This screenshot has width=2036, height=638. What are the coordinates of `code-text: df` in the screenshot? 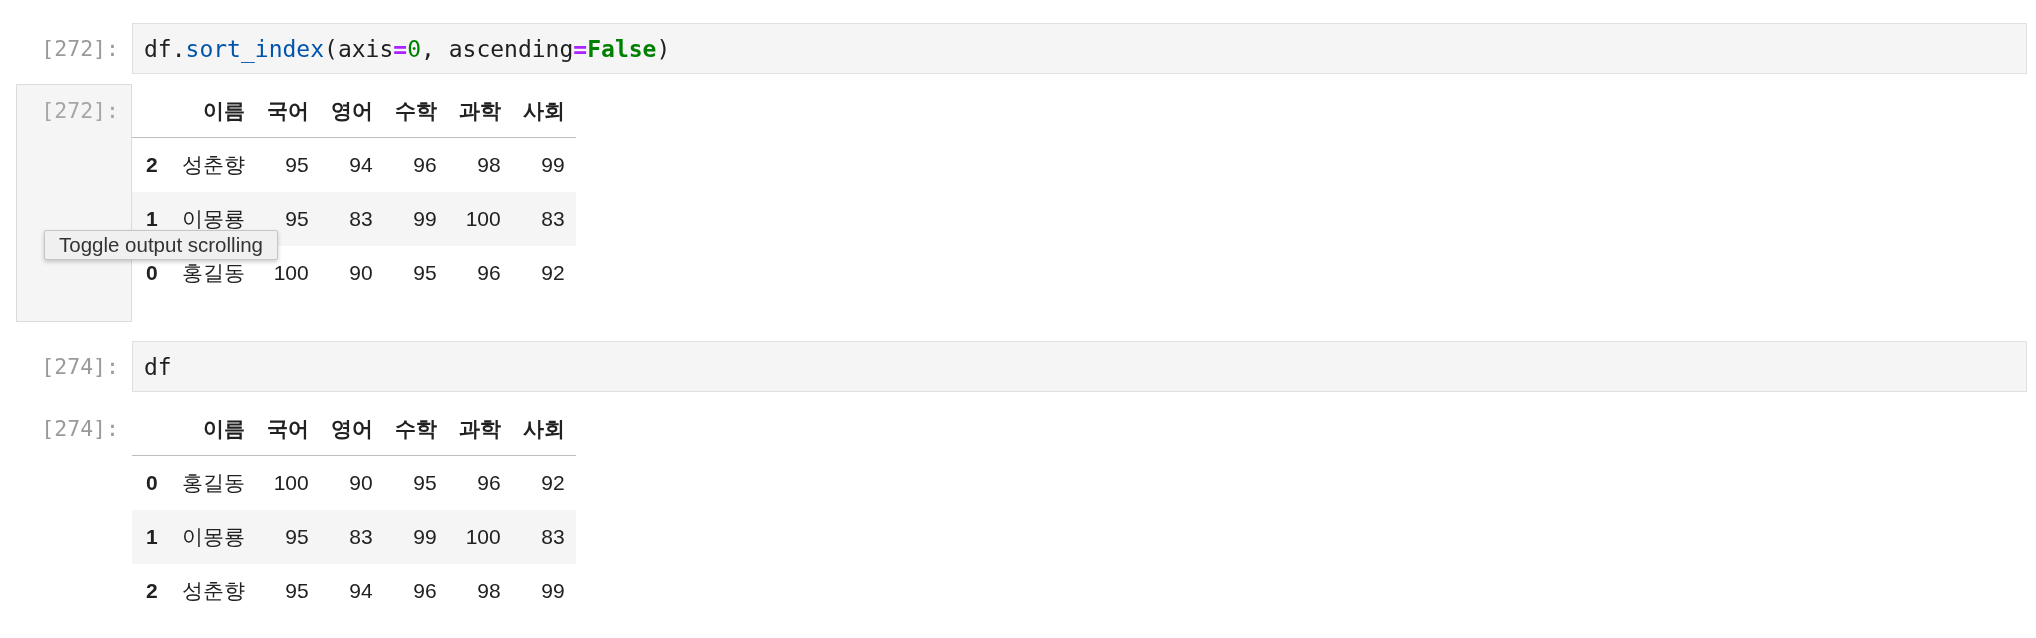 It's located at (158, 366).